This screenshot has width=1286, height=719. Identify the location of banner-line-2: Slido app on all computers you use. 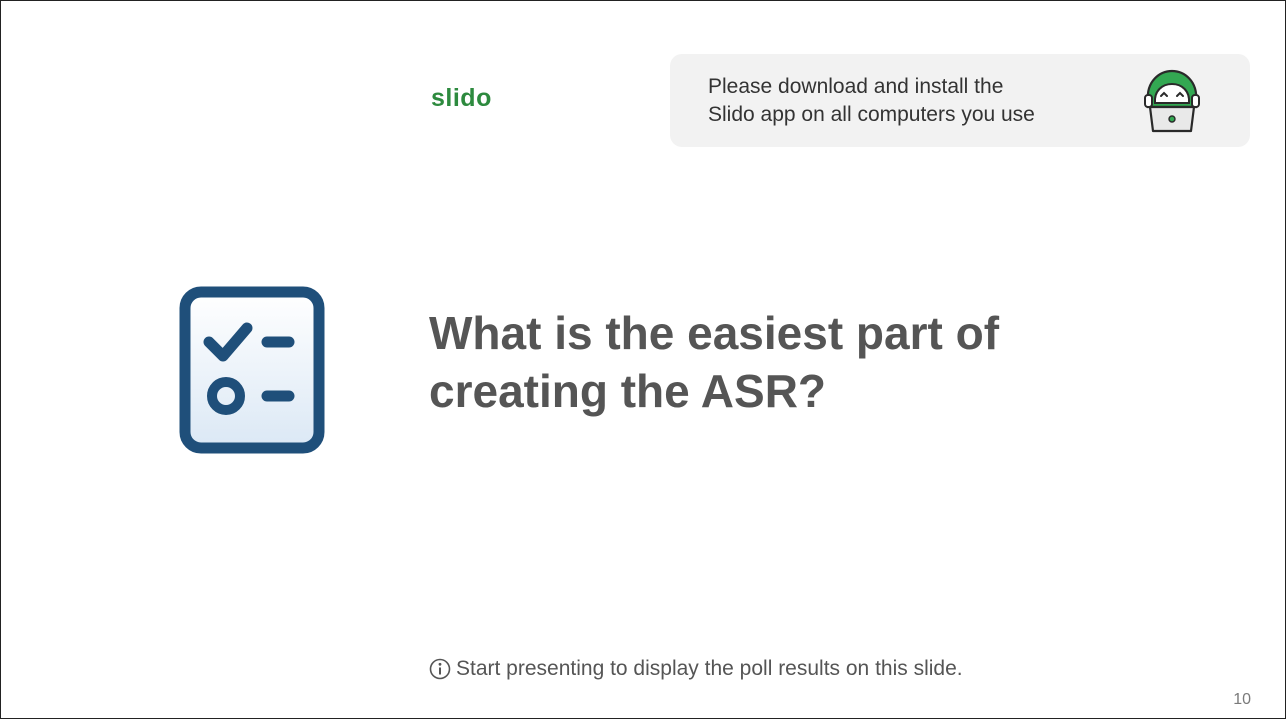
(871, 114).